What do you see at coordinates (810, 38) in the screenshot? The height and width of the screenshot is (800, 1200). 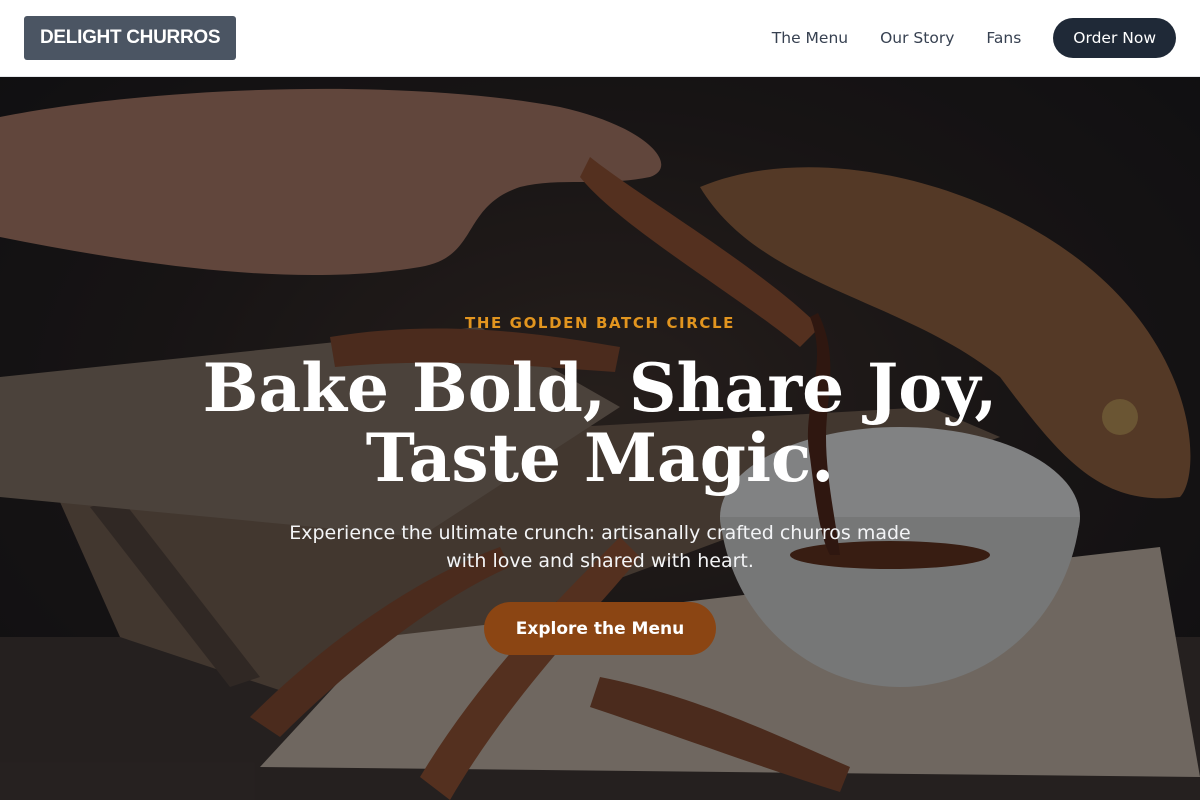 I see `nav-link-menu: The Menu` at bounding box center [810, 38].